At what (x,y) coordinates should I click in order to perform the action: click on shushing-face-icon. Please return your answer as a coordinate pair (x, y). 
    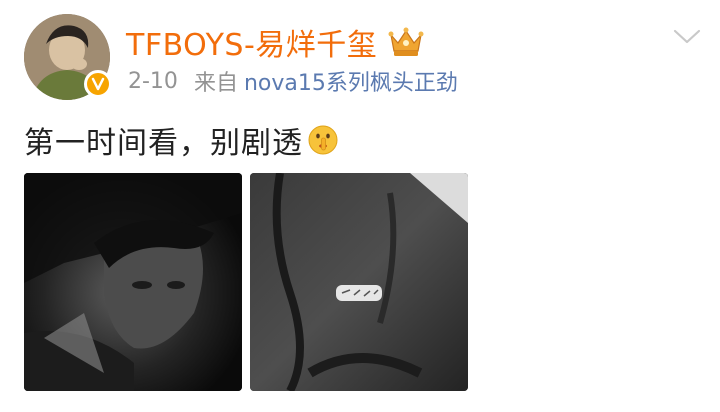
    Looking at the image, I should click on (323, 140).